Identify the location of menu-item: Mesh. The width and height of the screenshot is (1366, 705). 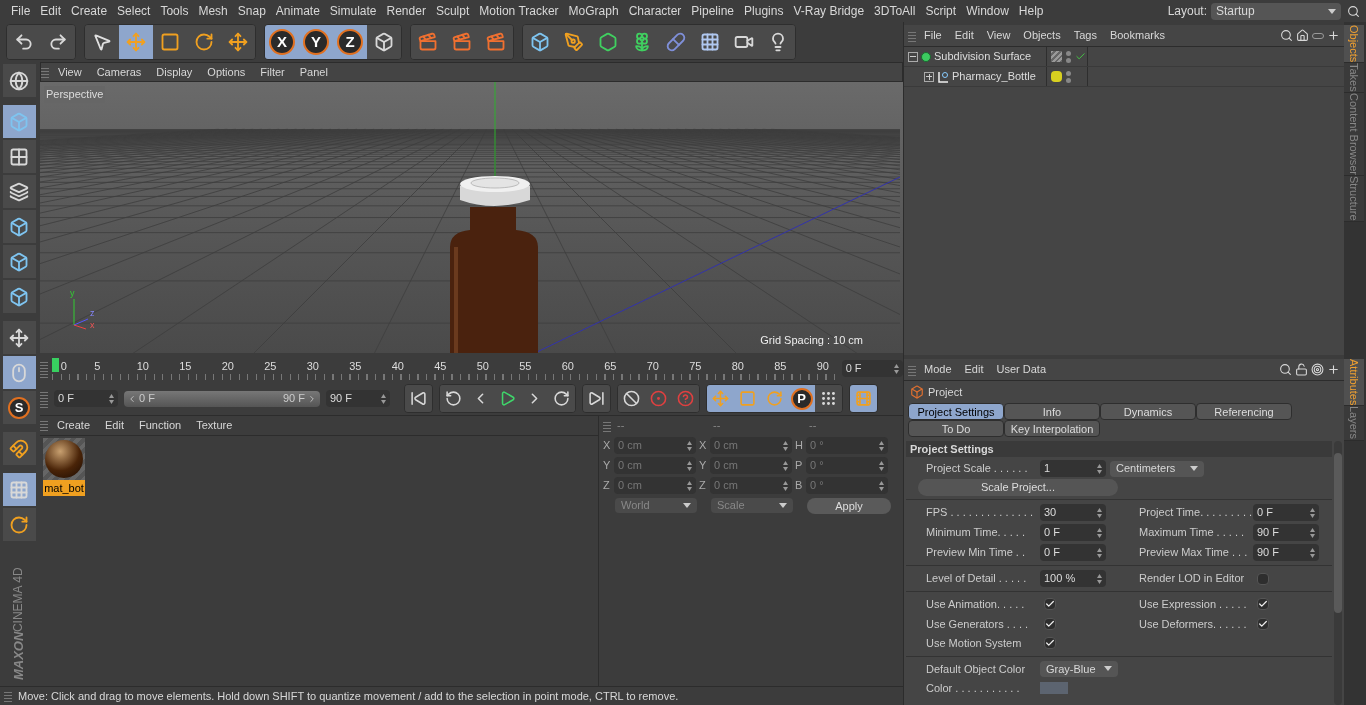
(213, 11).